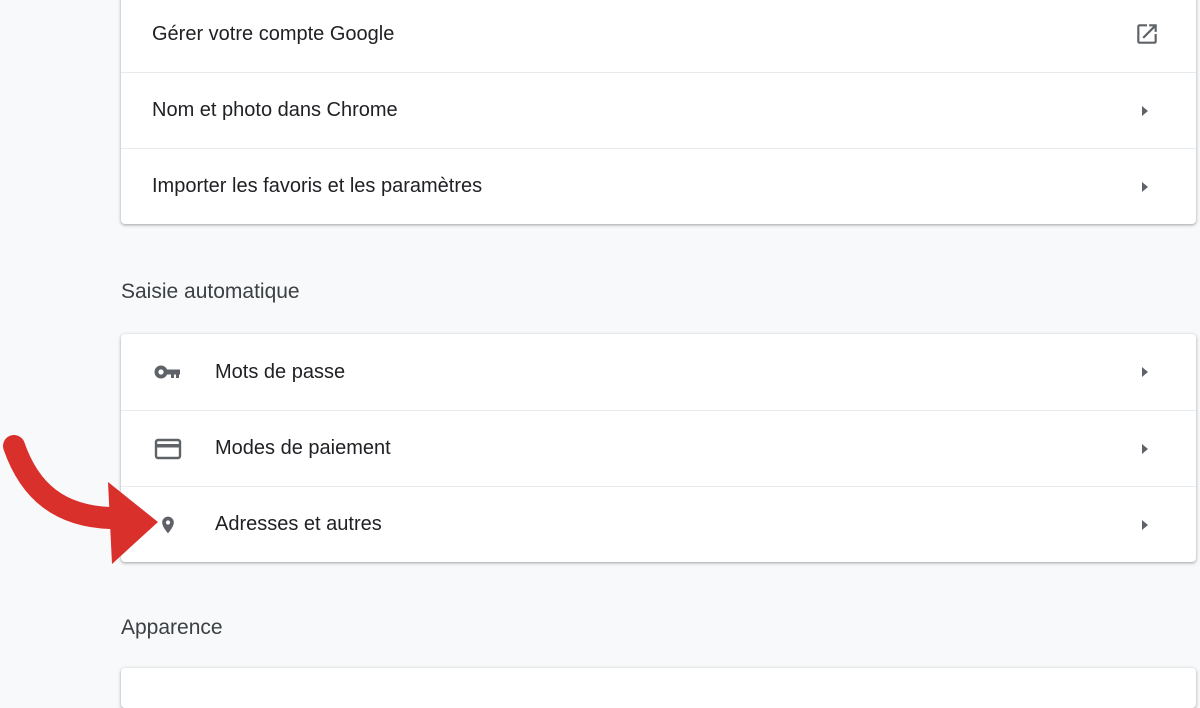 The height and width of the screenshot is (708, 1200). Describe the element at coordinates (658, 186) in the screenshot. I see `import-bookmarks-row: Importer les favoris et les paramètres` at that location.